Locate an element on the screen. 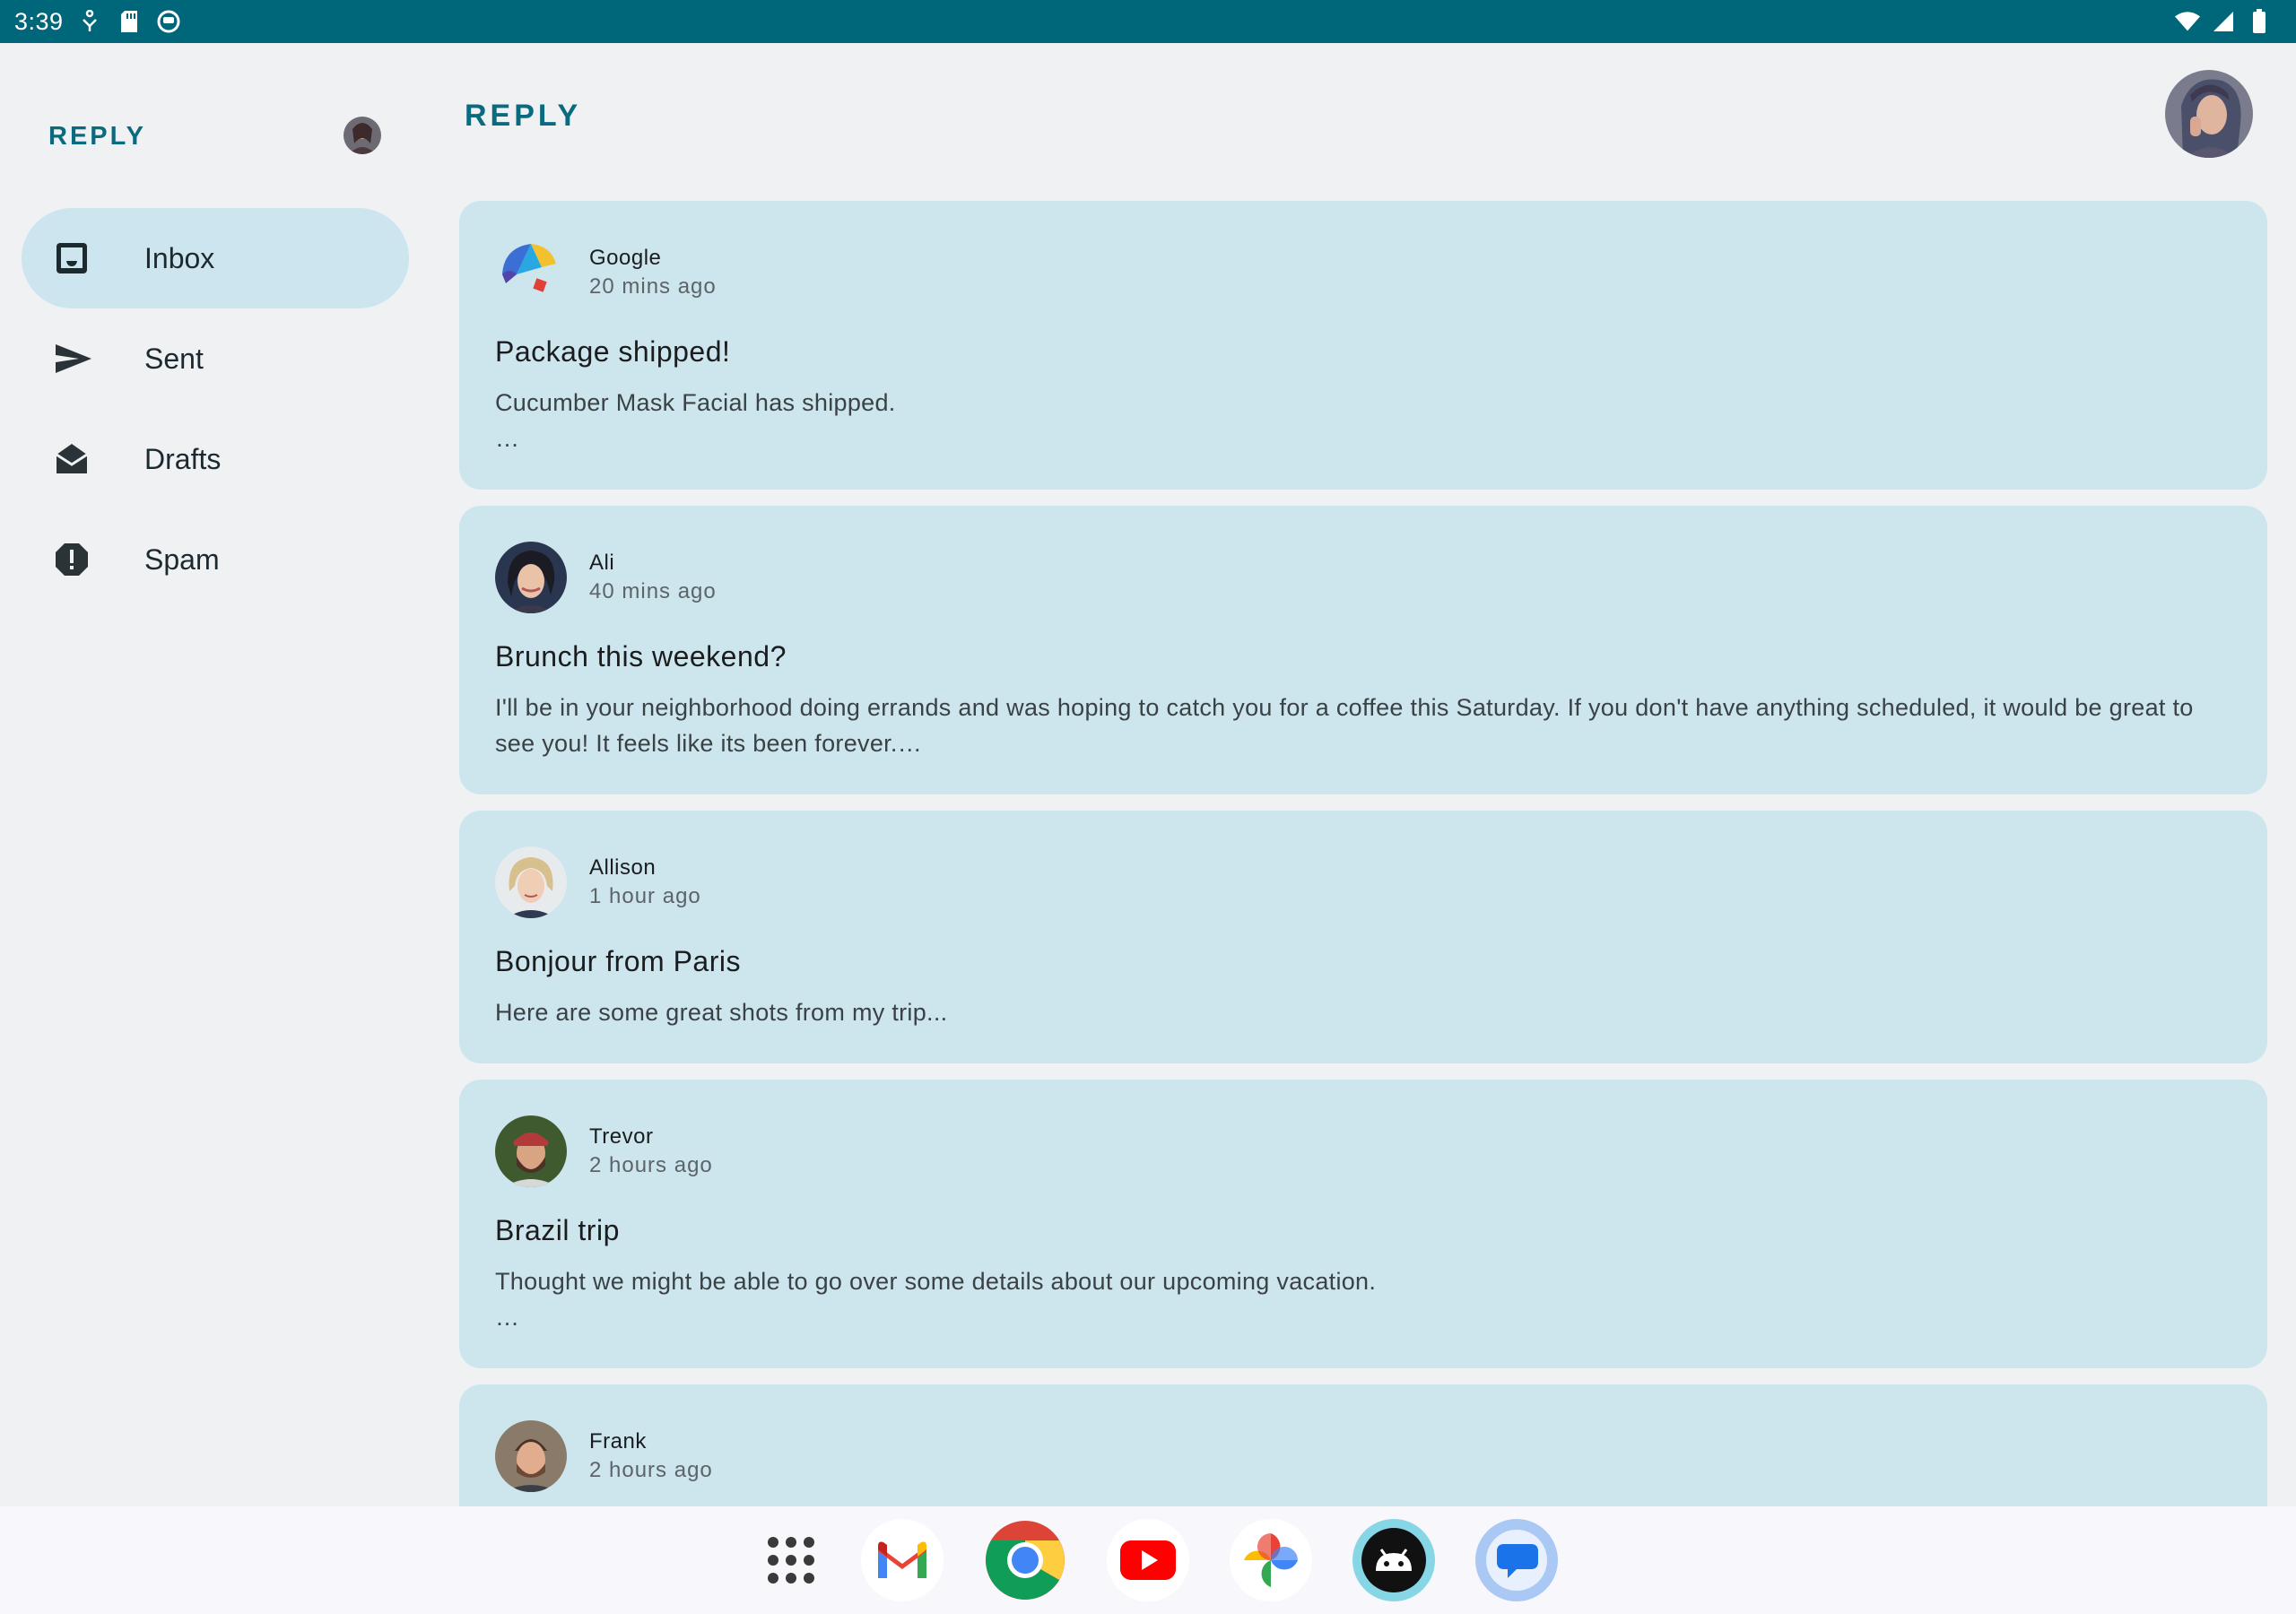 The height and width of the screenshot is (1614, 2296). sender-name: Ali is located at coordinates (602, 563).